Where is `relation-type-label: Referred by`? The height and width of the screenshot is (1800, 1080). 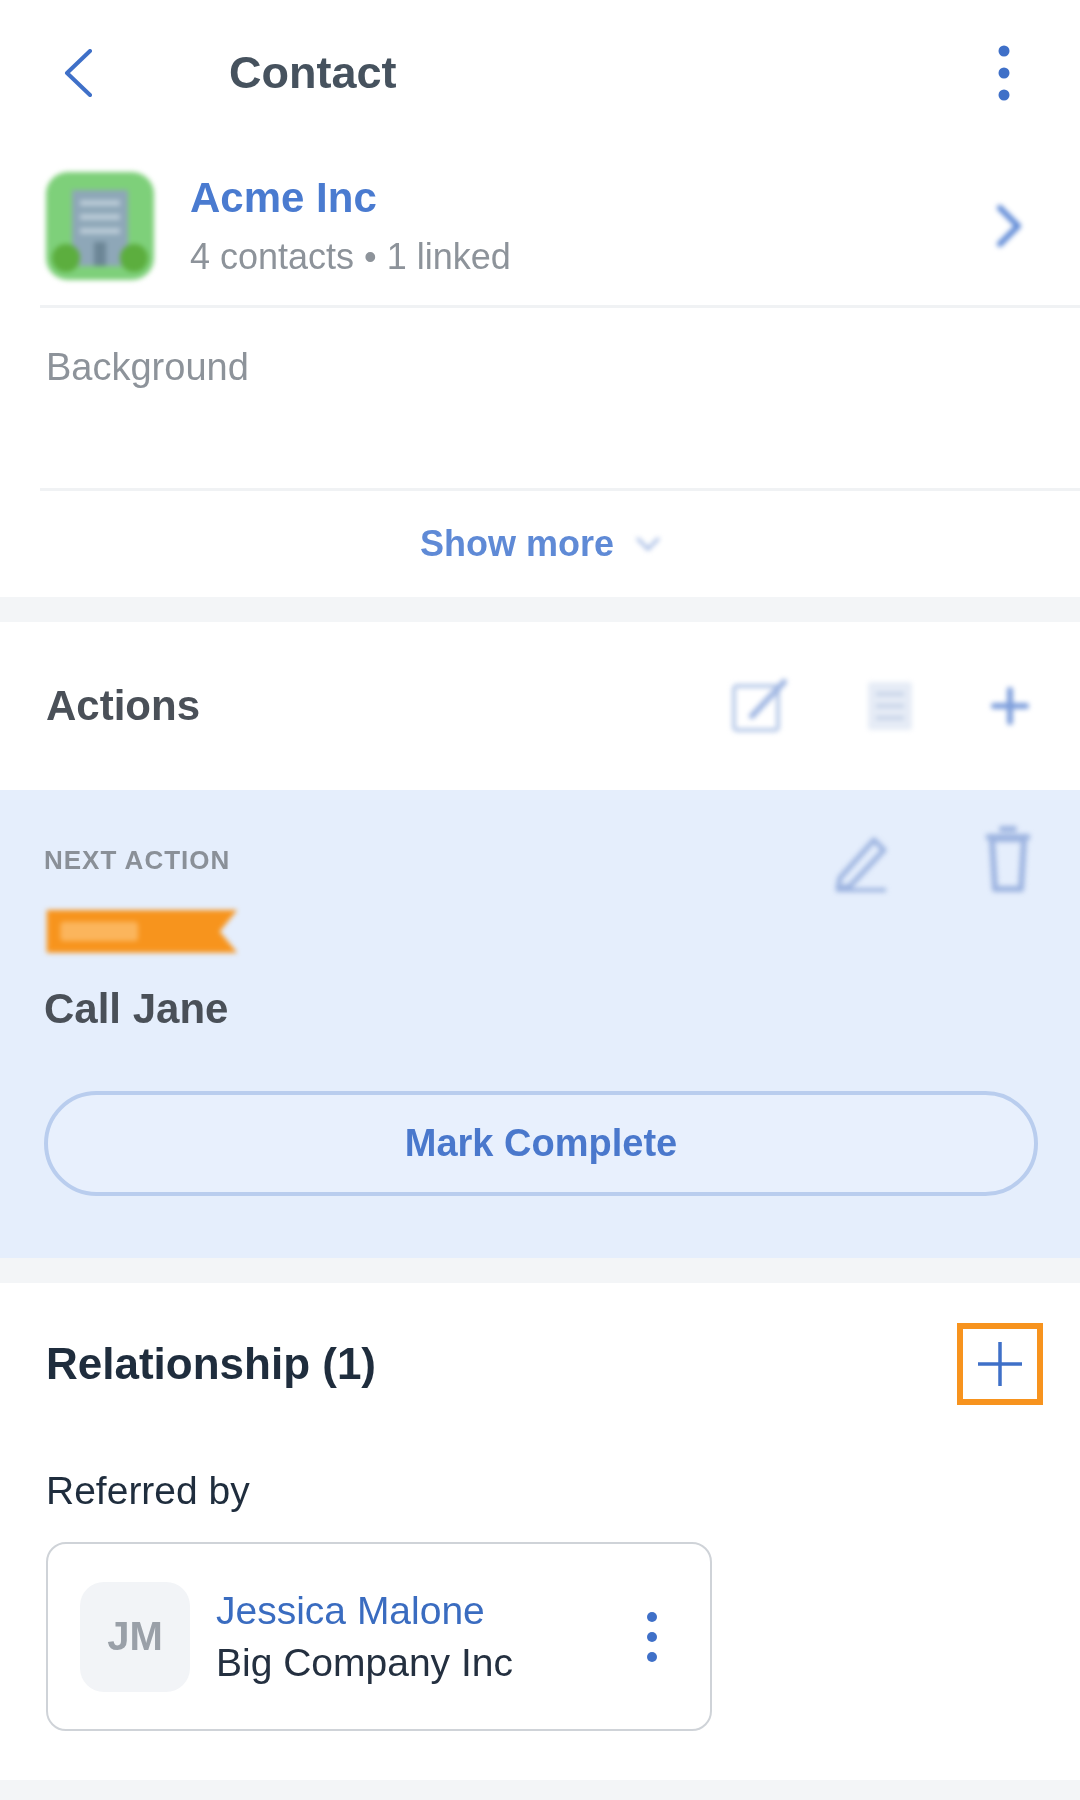 relation-type-label: Referred by is located at coordinates (148, 1491).